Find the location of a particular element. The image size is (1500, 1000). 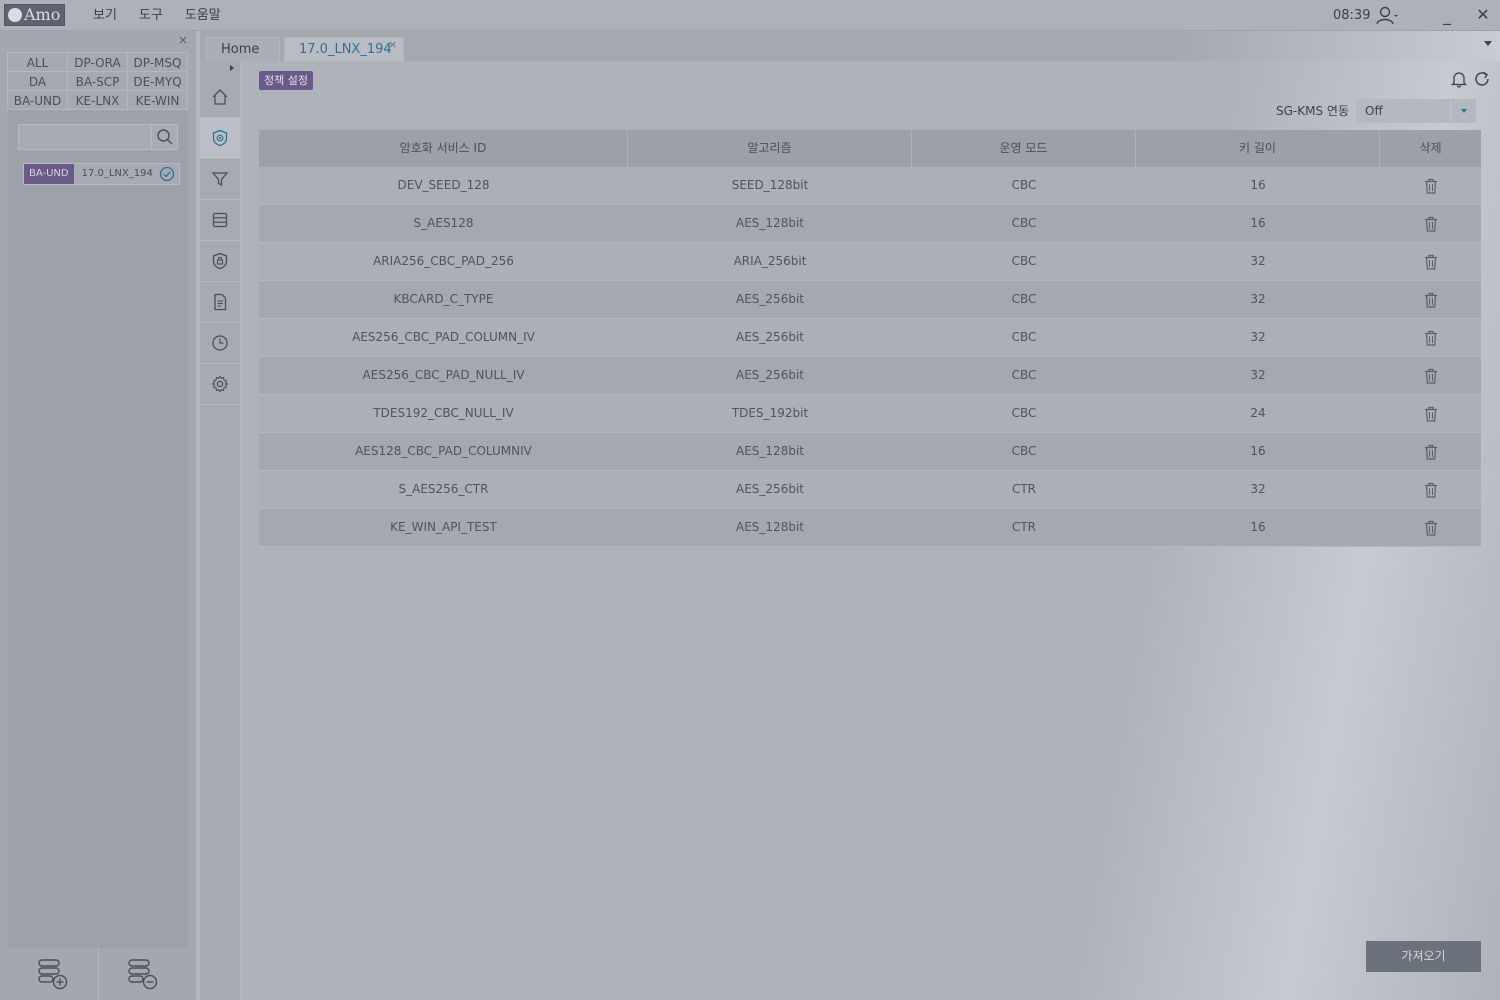

menu-view: 보기 is located at coordinates (105, 15).